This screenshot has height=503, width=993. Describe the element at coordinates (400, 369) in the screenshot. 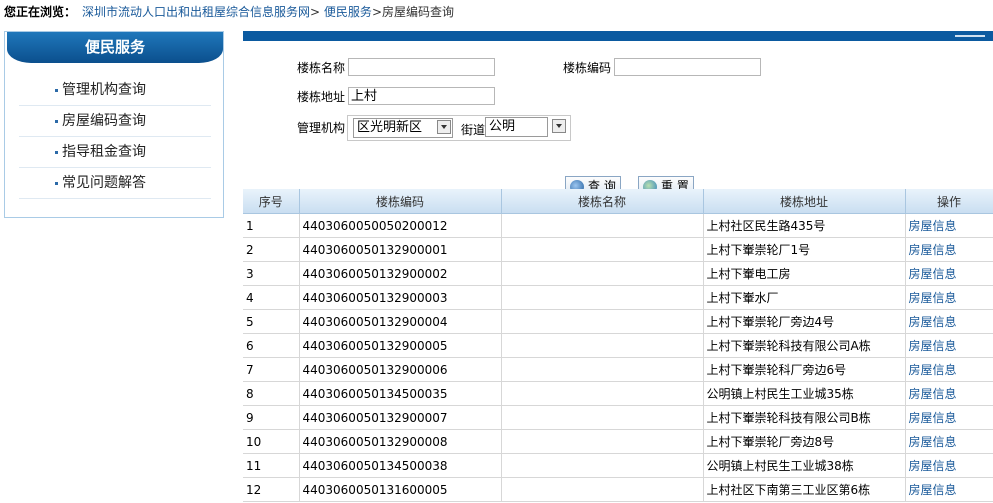

I see `cell-code: 4403060050132900006` at that location.